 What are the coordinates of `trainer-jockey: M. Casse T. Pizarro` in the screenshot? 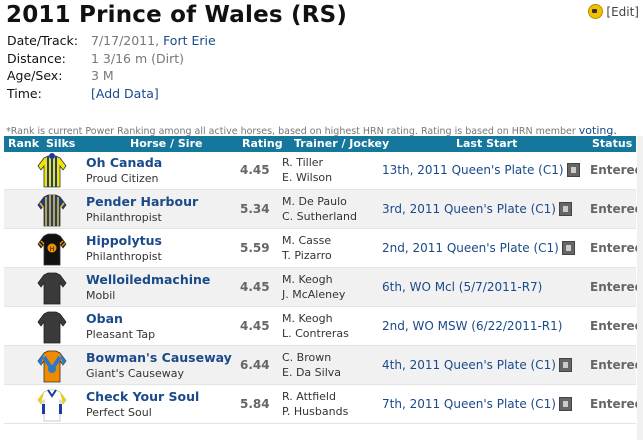 It's located at (307, 248).